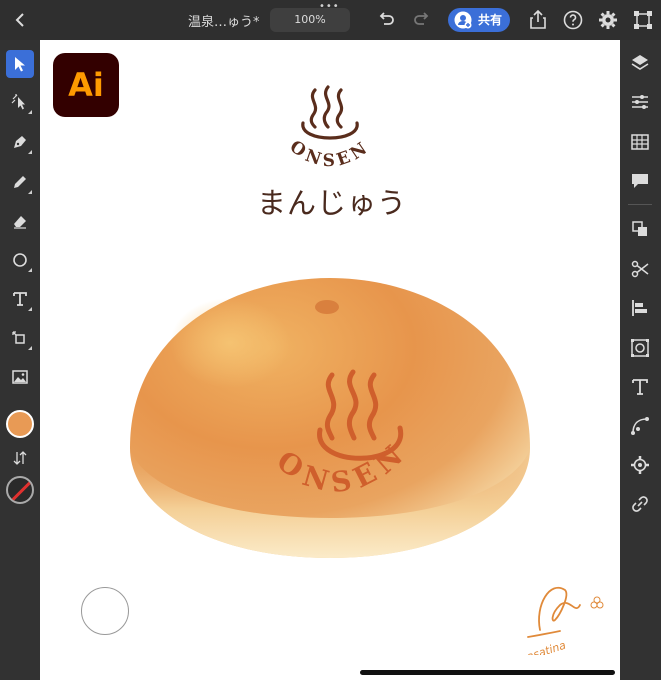 The height and width of the screenshot is (680, 661). What do you see at coordinates (331, 203) in the screenshot?
I see `brand-subtitle: まんじゅう` at bounding box center [331, 203].